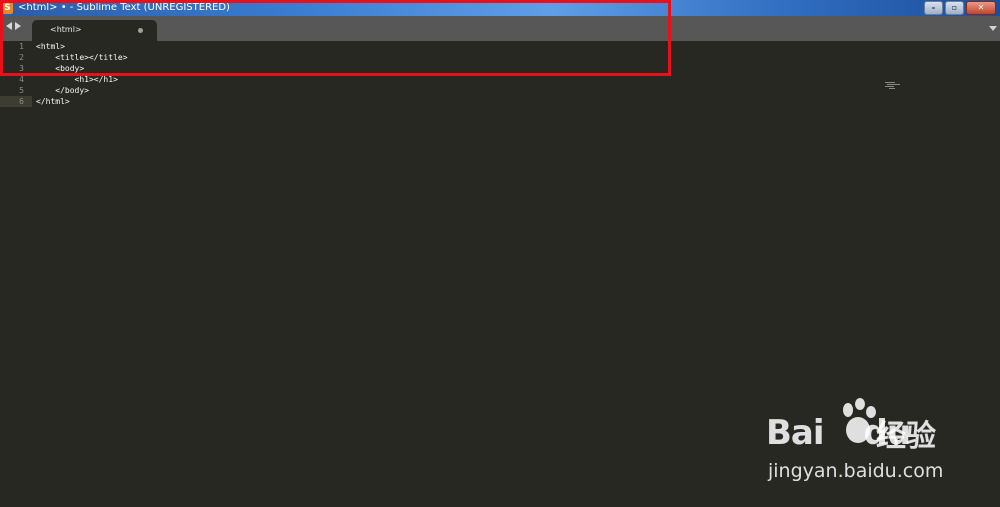 Image resolution: width=1000 pixels, height=507 pixels. What do you see at coordinates (13, 26) in the screenshot?
I see `tab-nav-arrows` at bounding box center [13, 26].